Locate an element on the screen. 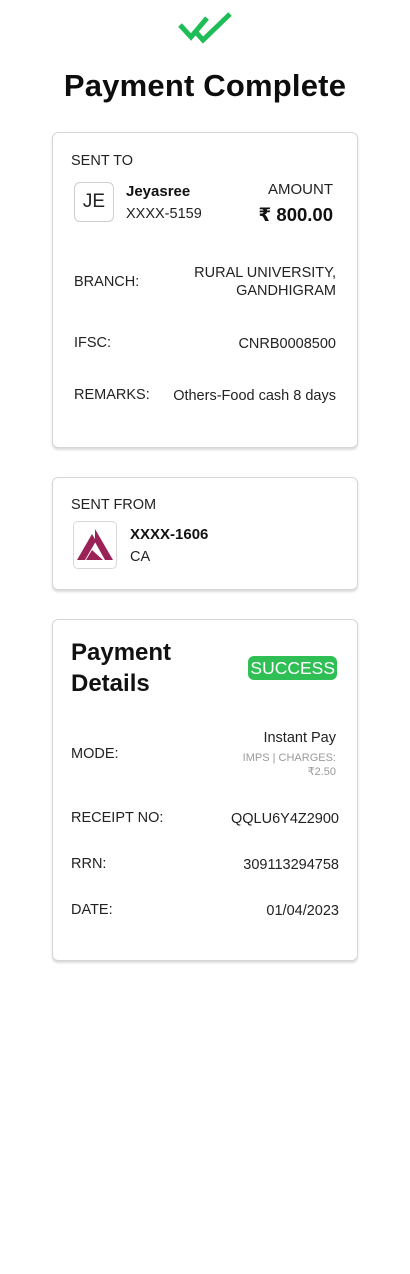 This screenshot has height=1274, width=410. sender-account-type: CA is located at coordinates (140, 557).